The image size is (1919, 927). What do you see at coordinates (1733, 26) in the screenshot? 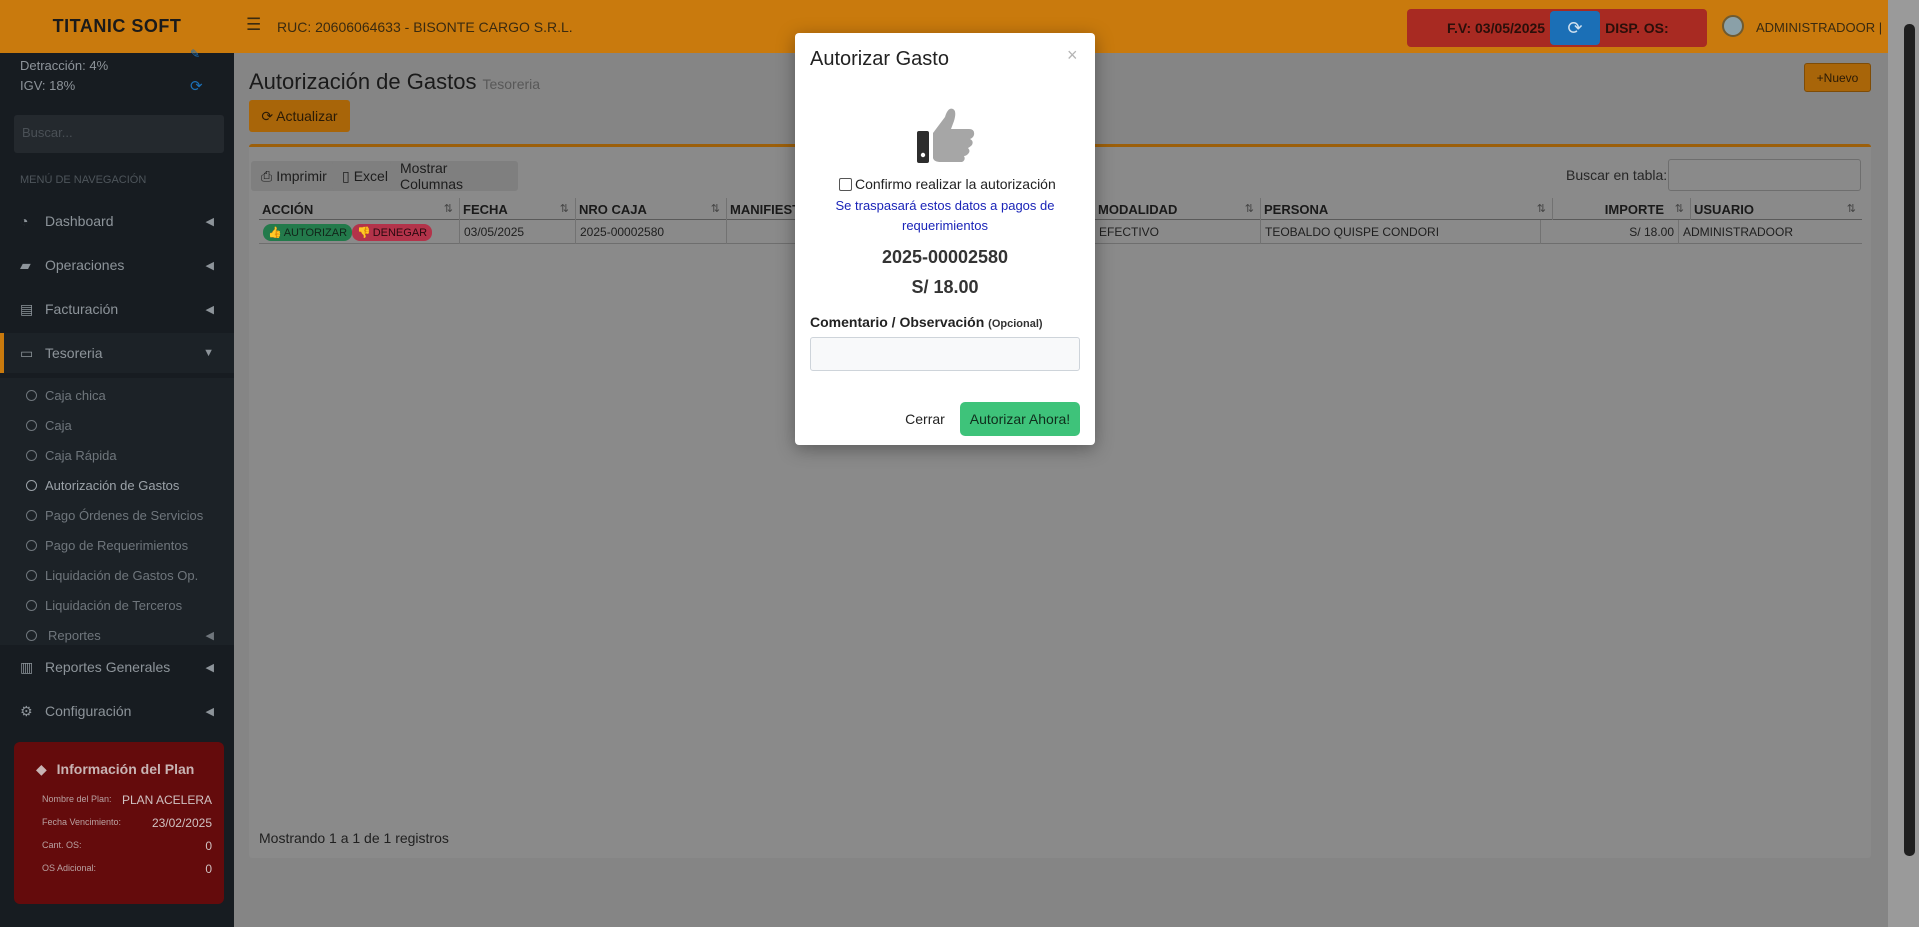
I see `user-avatar` at bounding box center [1733, 26].